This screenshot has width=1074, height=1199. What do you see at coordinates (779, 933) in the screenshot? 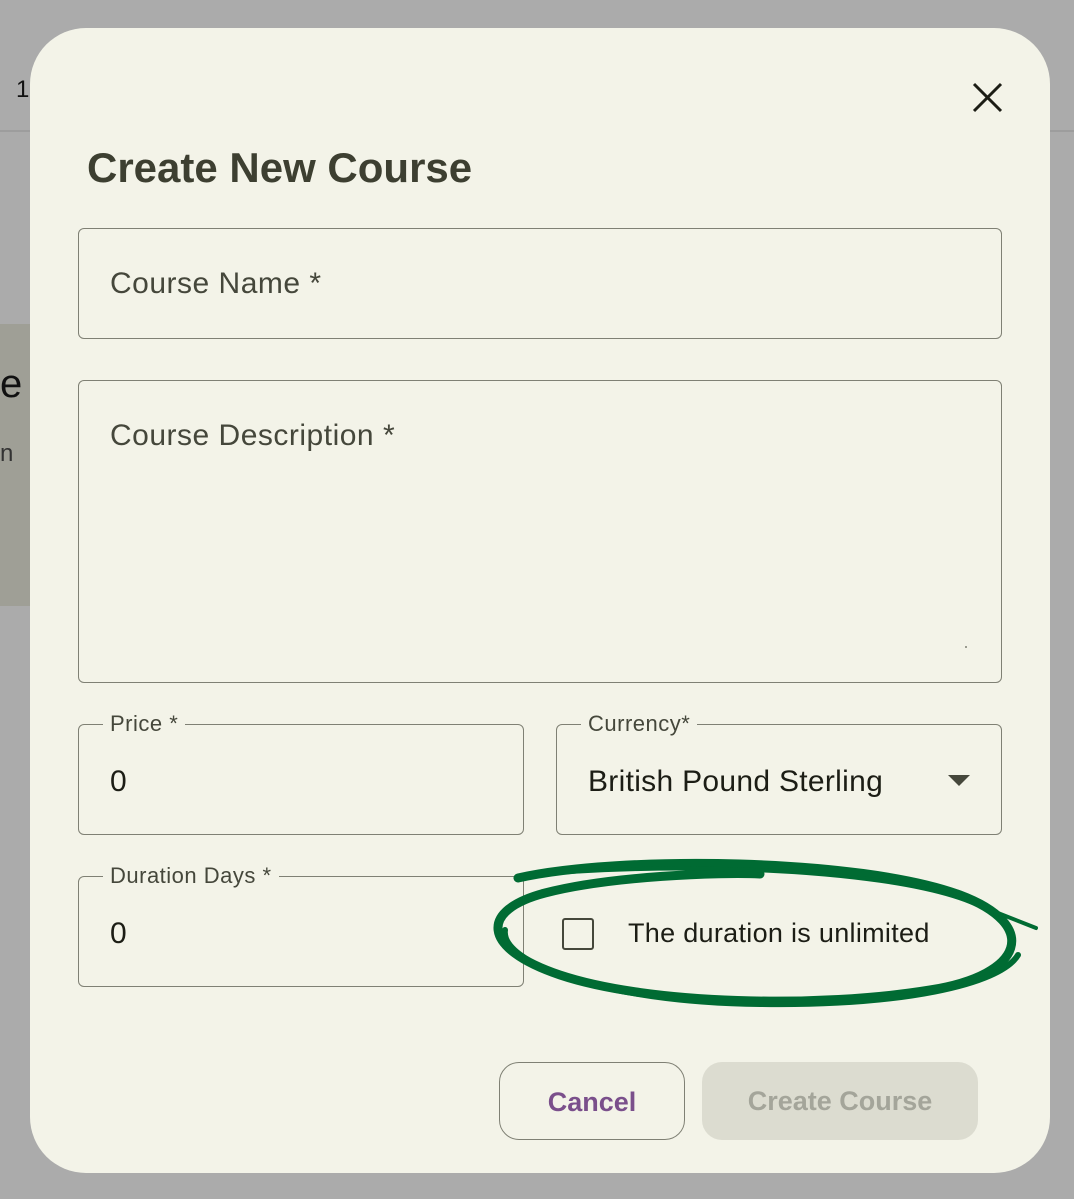
I see `unlimited-duration-label: The duration is unlimited` at bounding box center [779, 933].